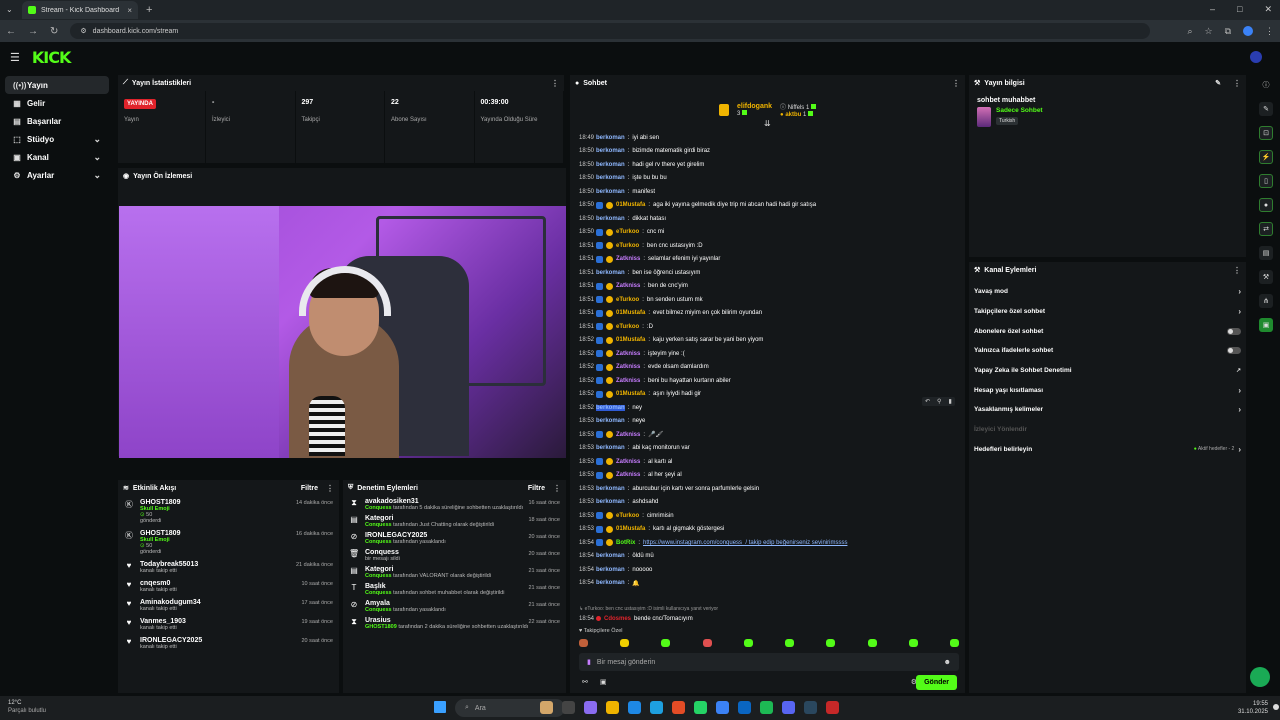 This screenshot has height=720, width=1280. What do you see at coordinates (767, 138) in the screenshot?
I see `chat-message: 18:49 berkoman: iyi abi sen` at bounding box center [767, 138].